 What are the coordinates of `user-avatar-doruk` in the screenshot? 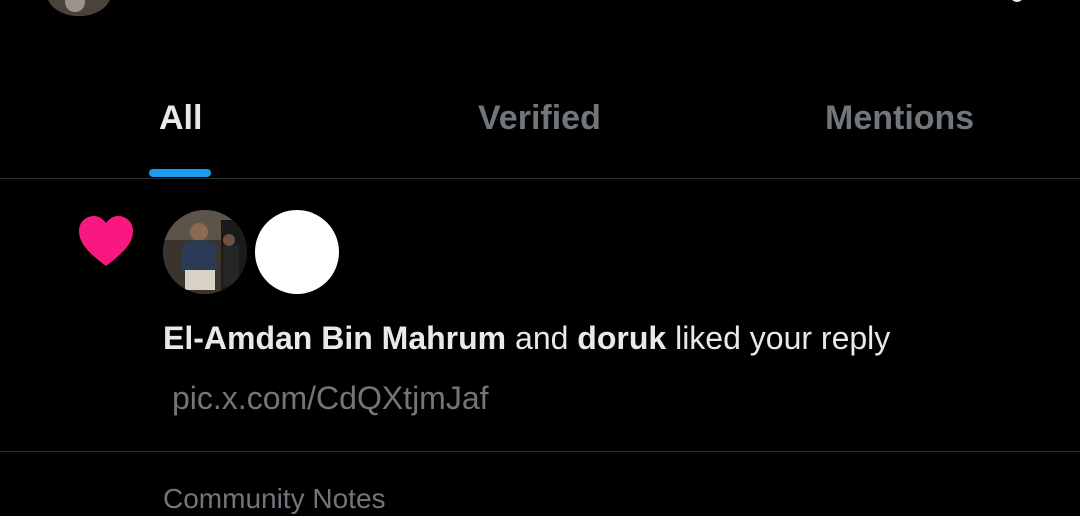 It's located at (297, 252).